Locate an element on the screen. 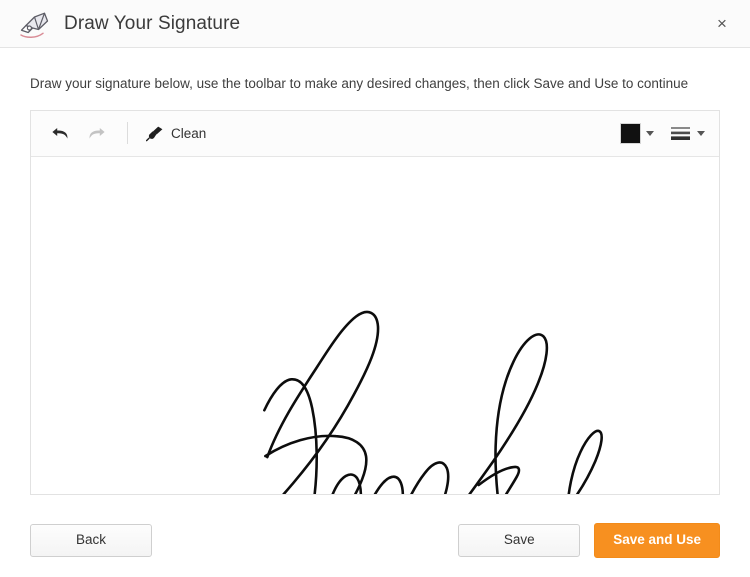 This screenshot has width=750, height=577. back-button: Back is located at coordinates (91, 540).